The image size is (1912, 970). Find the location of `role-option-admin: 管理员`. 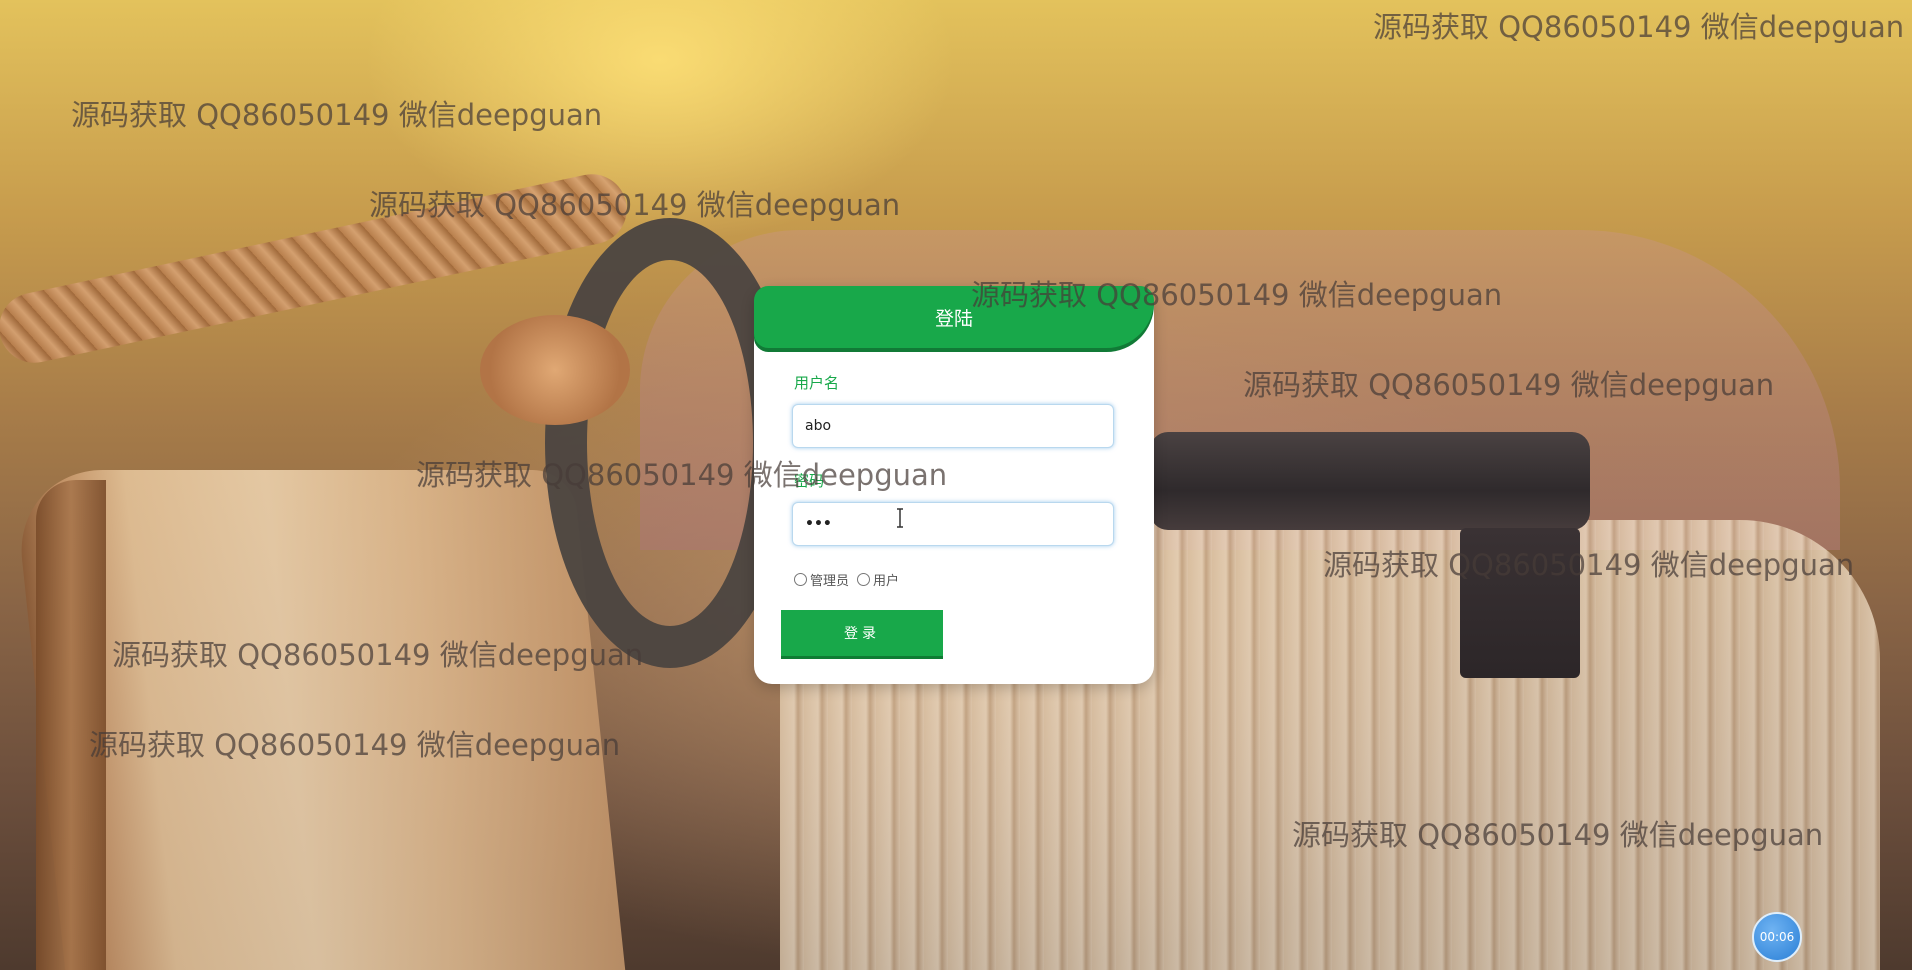

role-option-admin: 管理员 is located at coordinates (821, 579).